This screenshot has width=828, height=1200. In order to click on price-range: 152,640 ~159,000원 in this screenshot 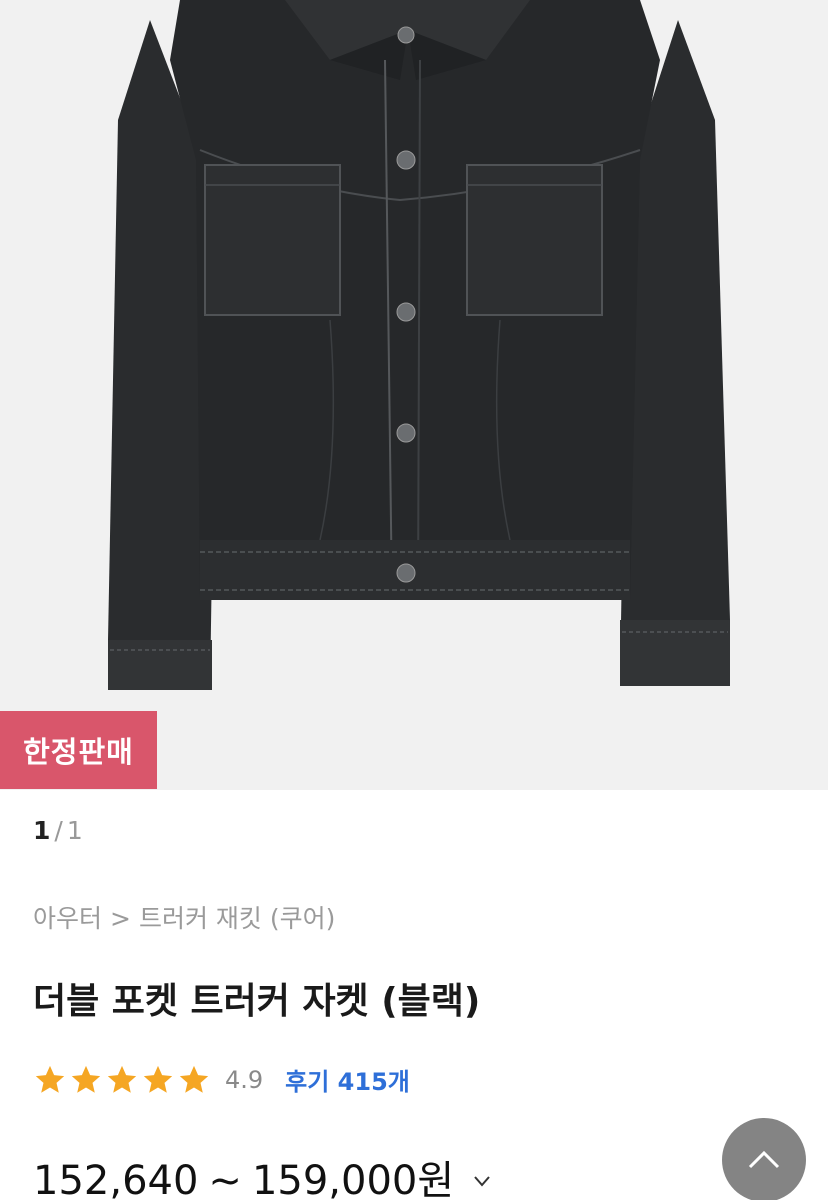, I will do `click(262, 1174)`.